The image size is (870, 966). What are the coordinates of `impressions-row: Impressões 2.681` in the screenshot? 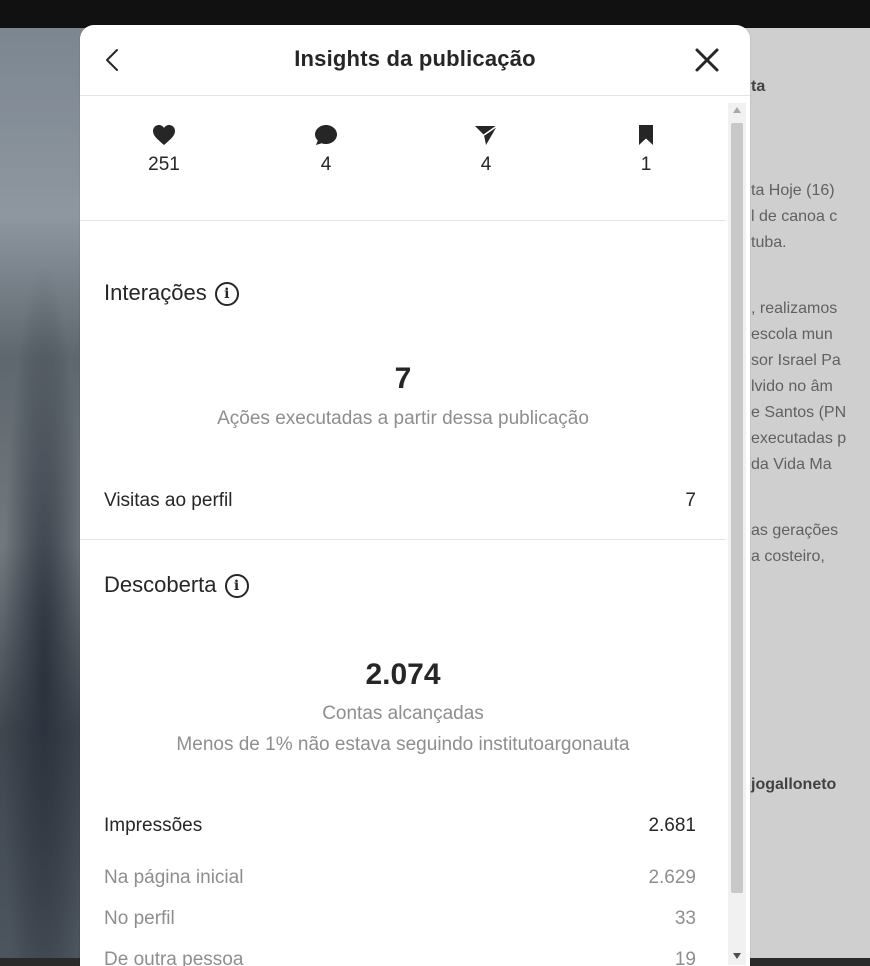 It's located at (400, 828).